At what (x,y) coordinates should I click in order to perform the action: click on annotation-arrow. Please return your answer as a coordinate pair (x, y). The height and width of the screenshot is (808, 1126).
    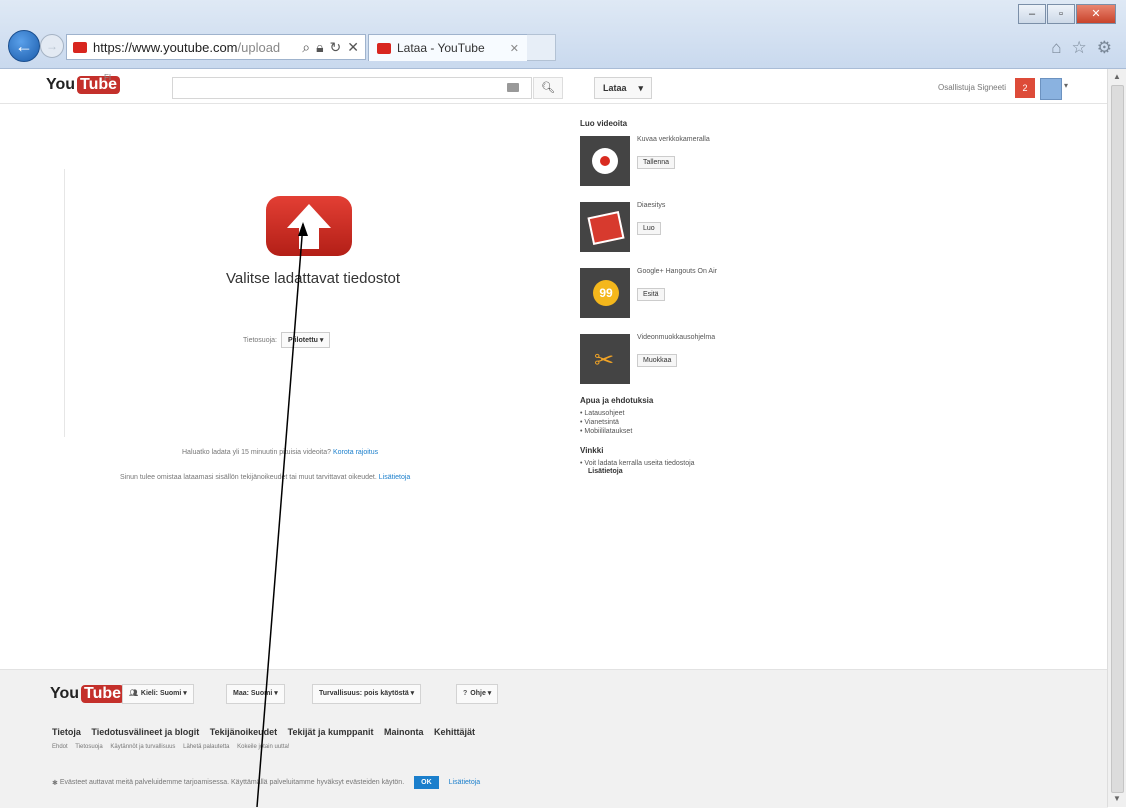
    Looking at the image, I should click on (282, 514).